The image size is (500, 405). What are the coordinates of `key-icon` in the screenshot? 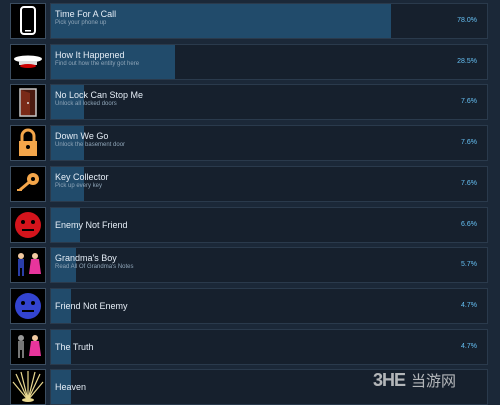 It's located at (28, 184).